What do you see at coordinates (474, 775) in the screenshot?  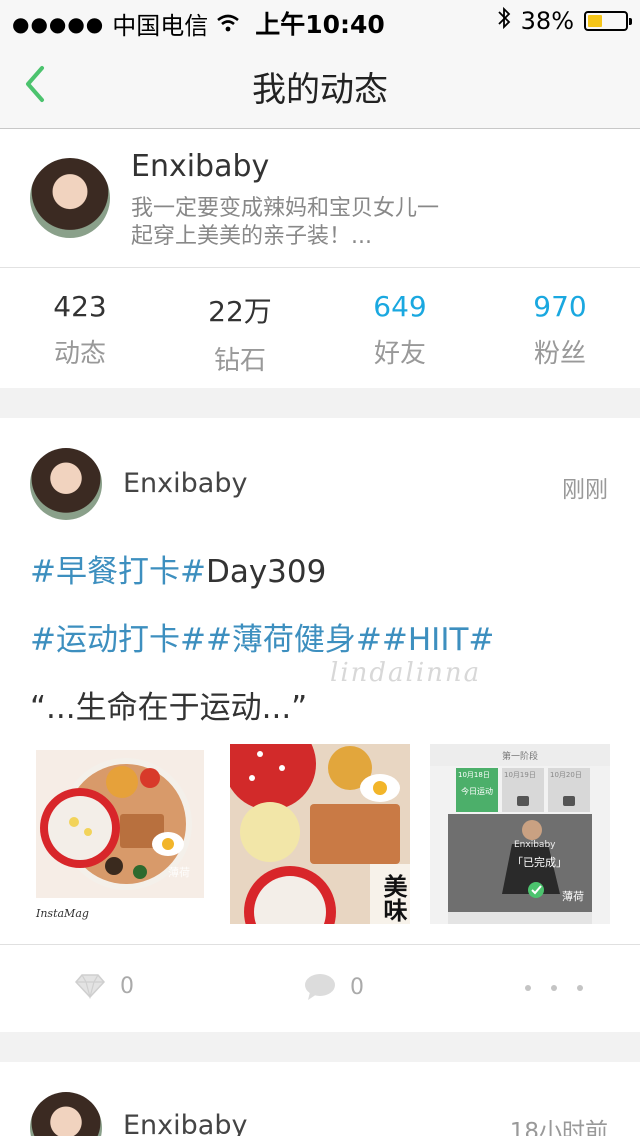 I see `day-label: 10月18日` at bounding box center [474, 775].